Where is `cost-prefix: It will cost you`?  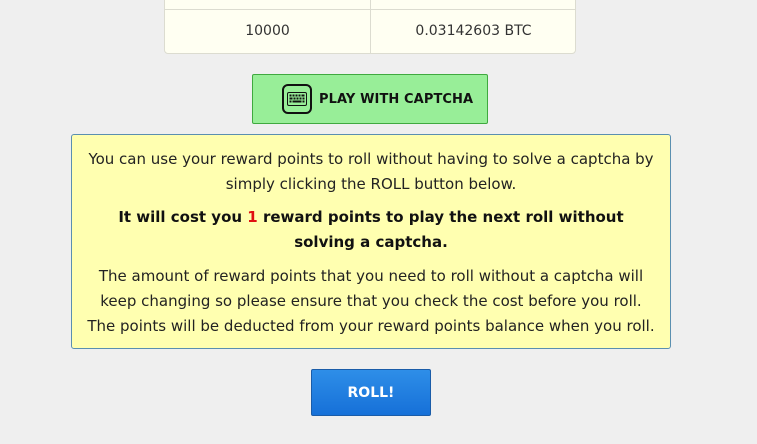 cost-prefix: It will cost you is located at coordinates (183, 217).